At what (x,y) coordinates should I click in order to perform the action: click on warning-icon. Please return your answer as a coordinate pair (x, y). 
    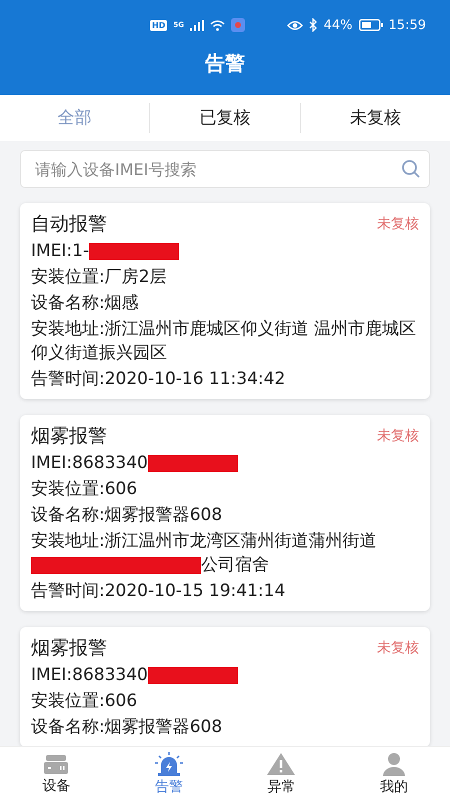
    Looking at the image, I should click on (281, 764).